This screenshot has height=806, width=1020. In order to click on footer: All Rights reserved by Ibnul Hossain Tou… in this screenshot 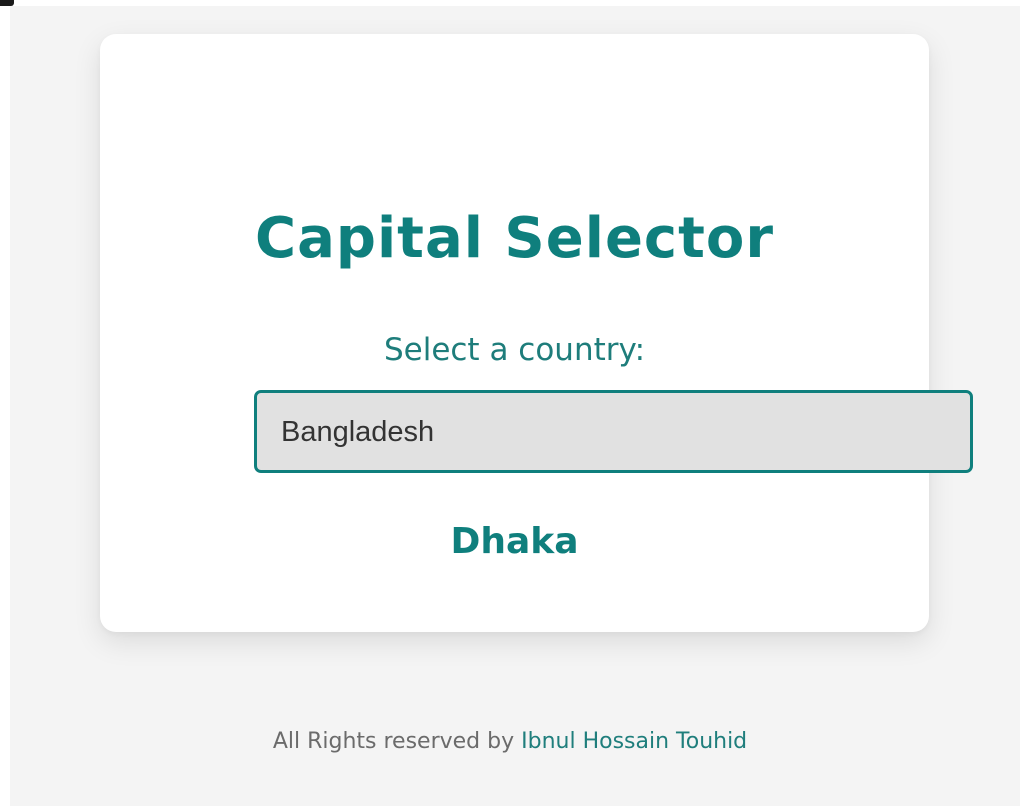, I will do `click(510, 742)`.